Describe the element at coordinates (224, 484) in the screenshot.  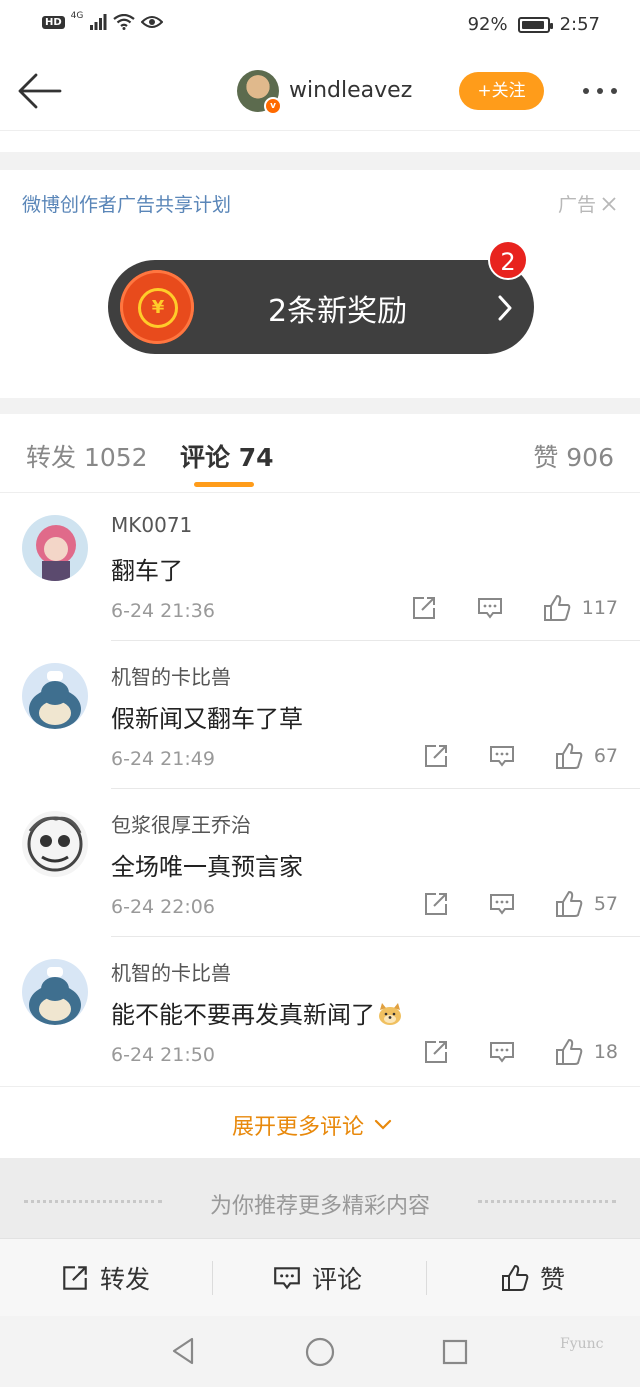
I see `active-tab-indicator` at that location.